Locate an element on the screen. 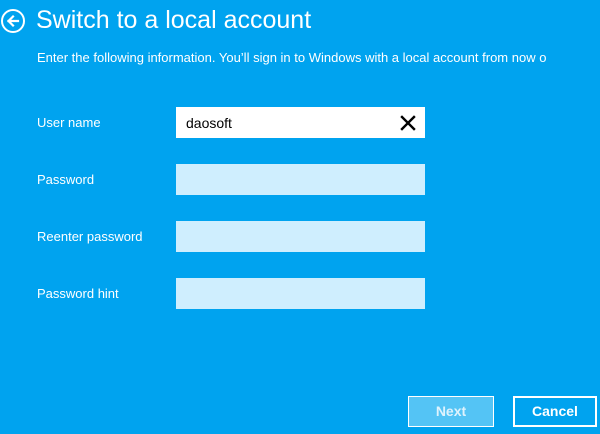 Image resolution: width=600 pixels, height=434 pixels. reenter-password-label: Reenter password is located at coordinates (90, 236).